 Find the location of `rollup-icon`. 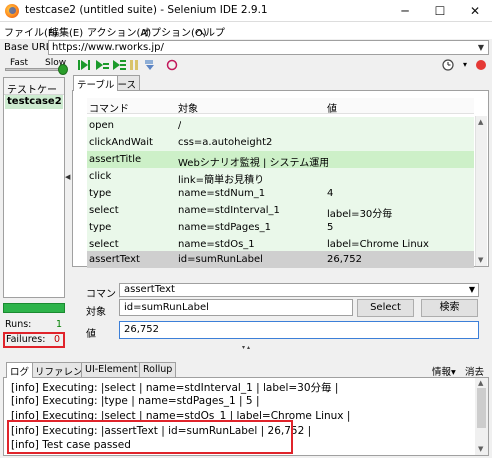

rollup-icon is located at coordinates (172, 65).